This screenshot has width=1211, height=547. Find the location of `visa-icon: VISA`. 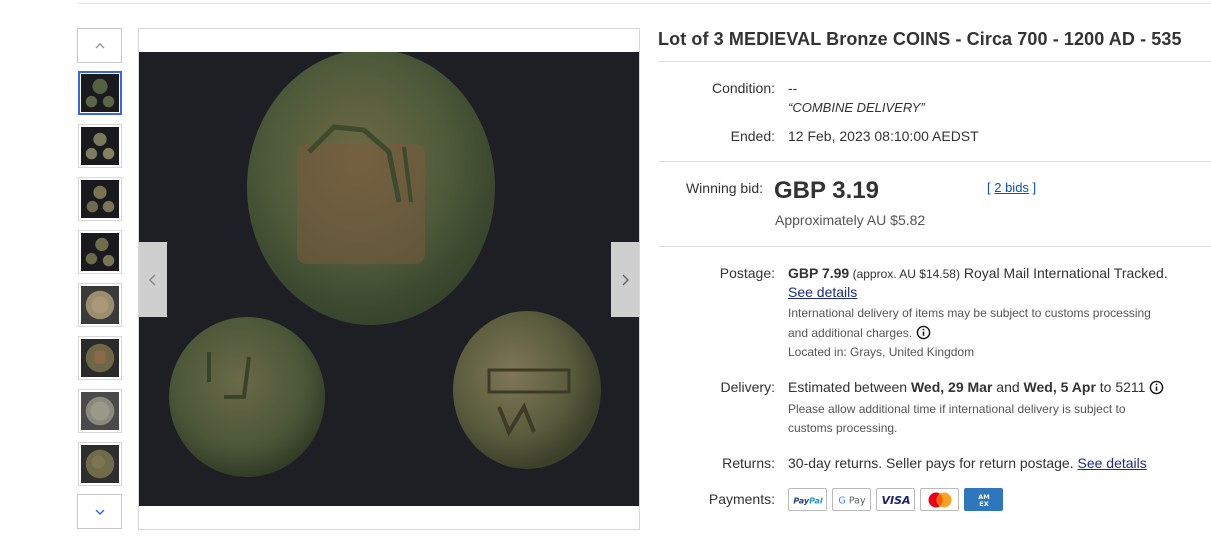

visa-icon: VISA is located at coordinates (895, 500).